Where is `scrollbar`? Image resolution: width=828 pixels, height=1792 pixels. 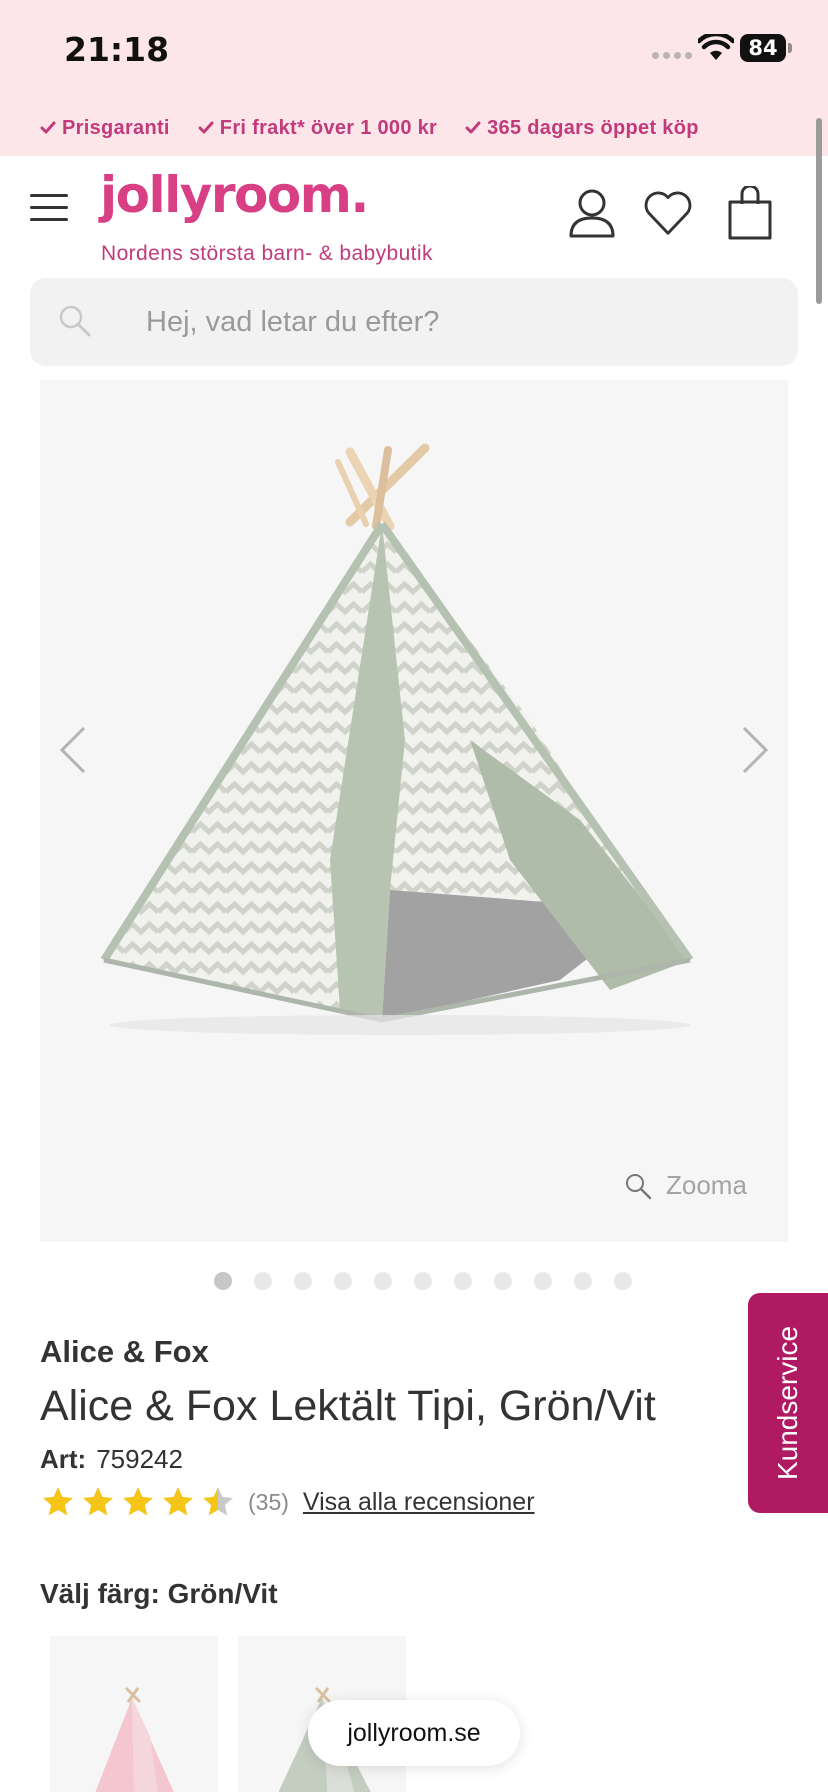
scrollbar is located at coordinates (819, 211).